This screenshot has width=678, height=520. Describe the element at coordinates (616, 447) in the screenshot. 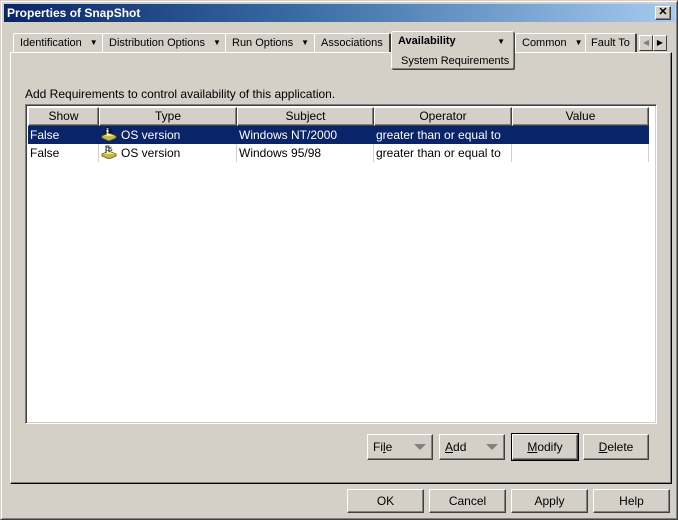

I see `delete-button: Delete` at that location.